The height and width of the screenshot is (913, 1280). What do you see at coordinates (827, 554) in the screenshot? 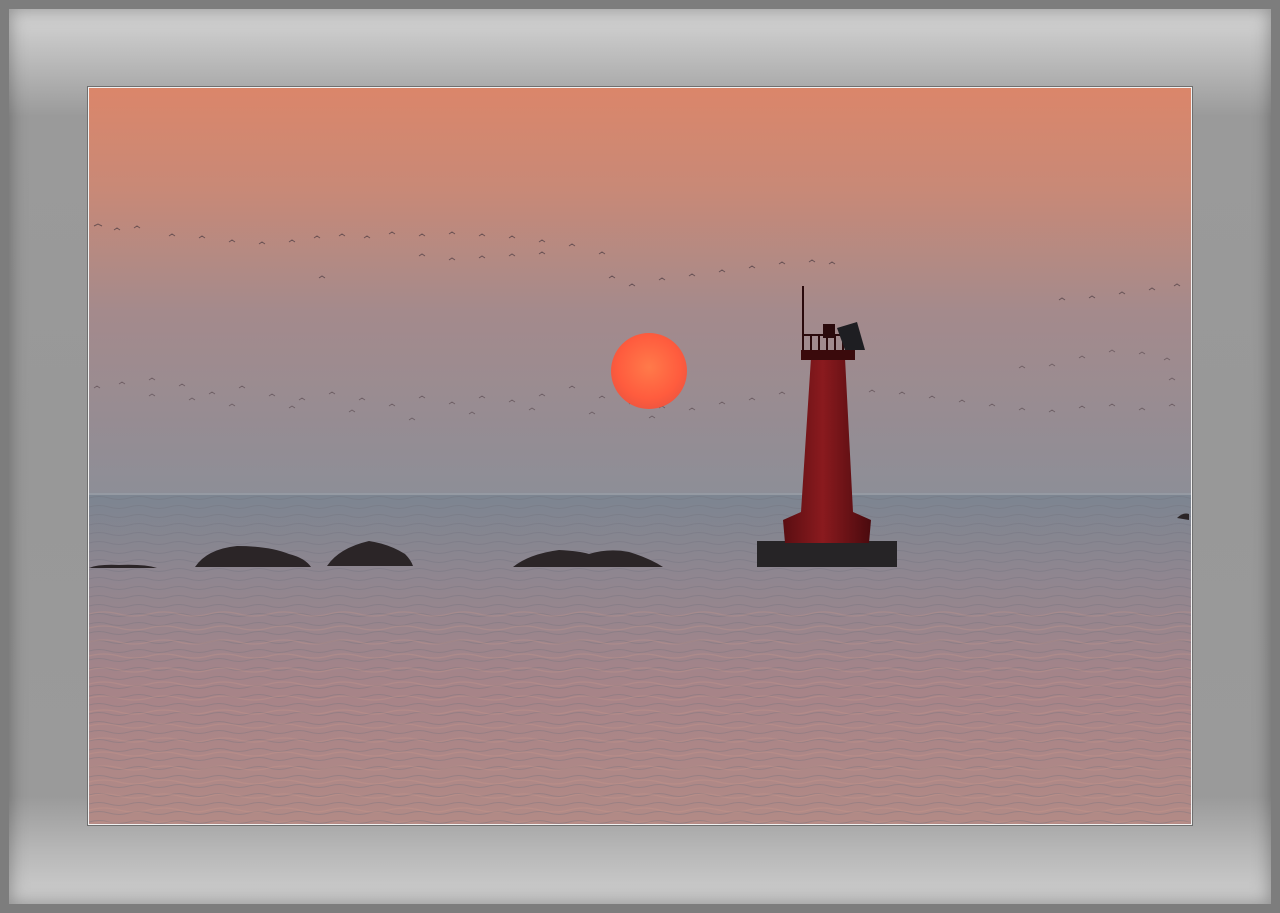
I see `lighthouse-base` at bounding box center [827, 554].